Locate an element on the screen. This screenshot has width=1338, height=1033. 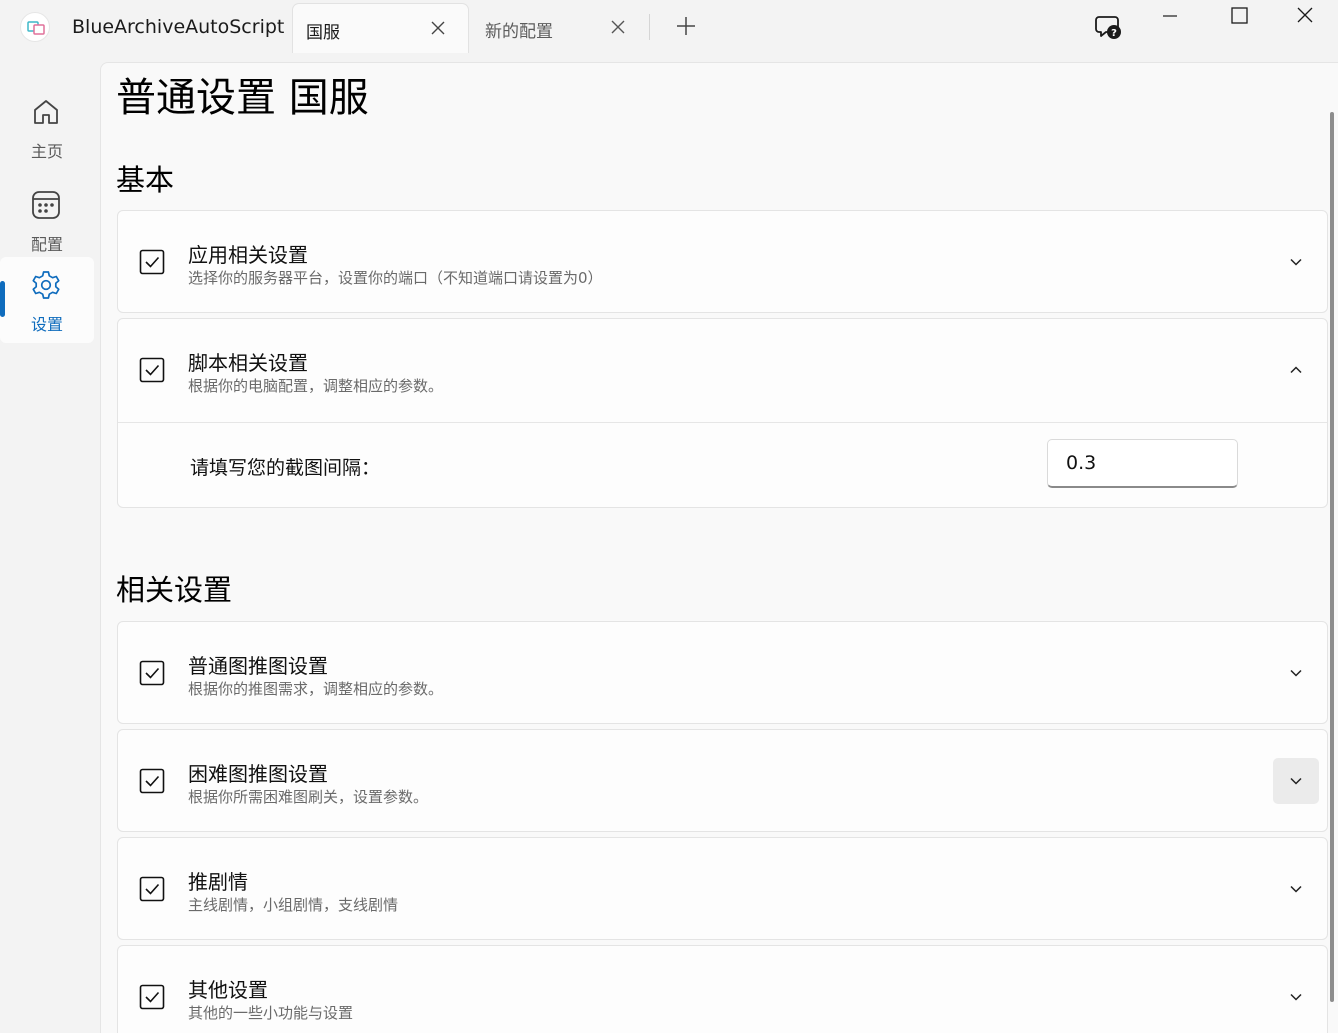
nav-item-config: 配置 is located at coordinates (47, 220).